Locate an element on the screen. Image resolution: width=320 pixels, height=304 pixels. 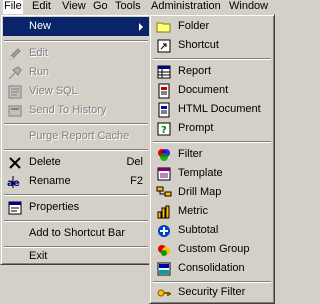
submenu-item-security-filter: Security Filter is located at coordinates (212, 292).